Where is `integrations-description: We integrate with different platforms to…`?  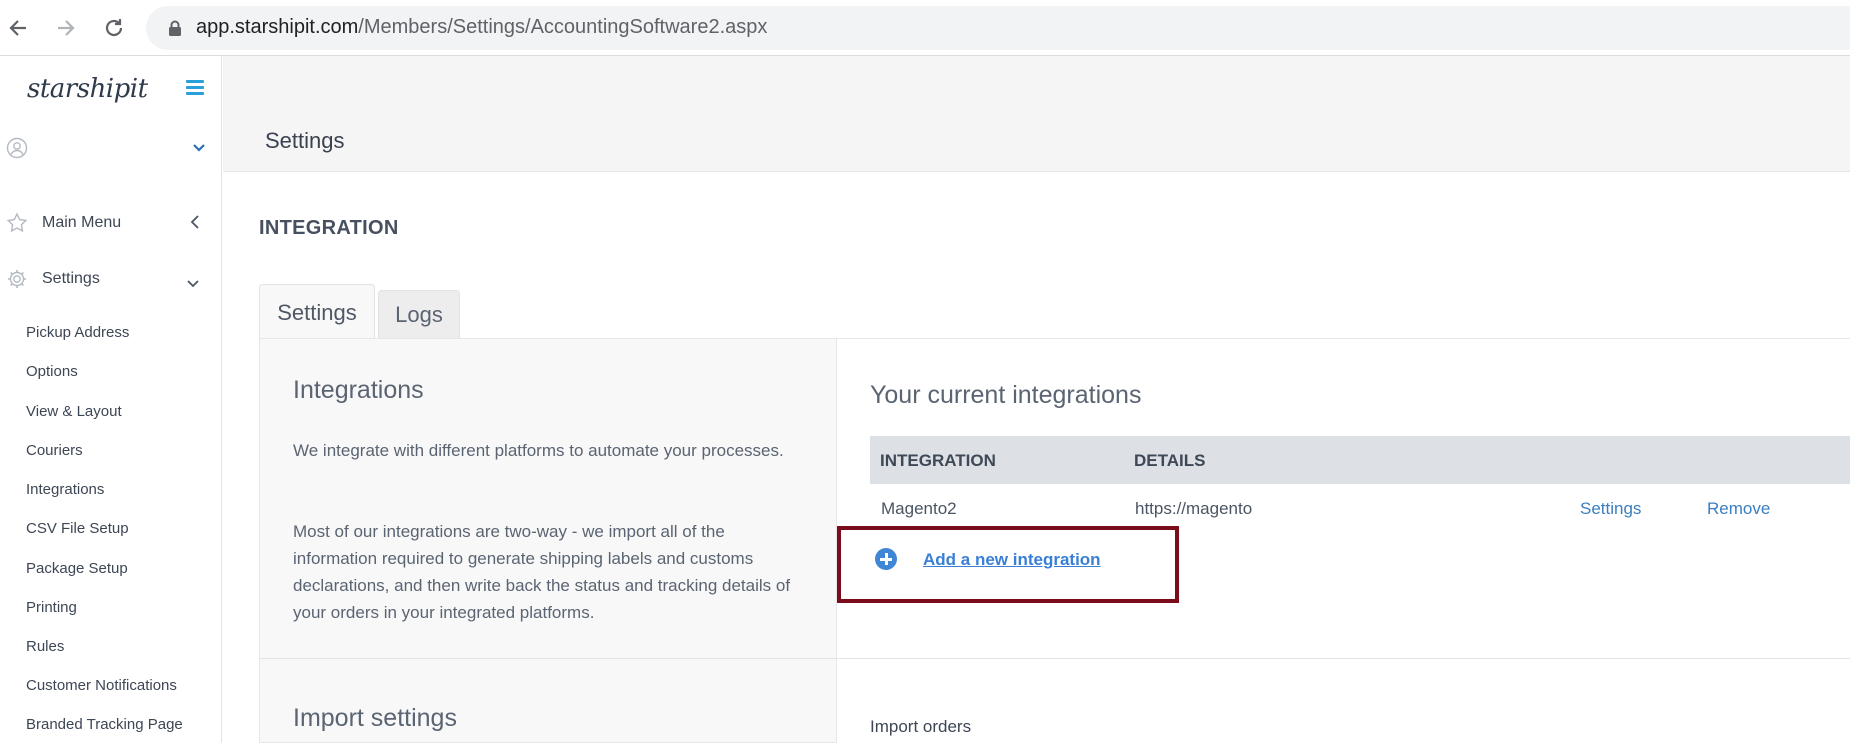 integrations-description: We integrate with different platforms to… is located at coordinates (538, 450).